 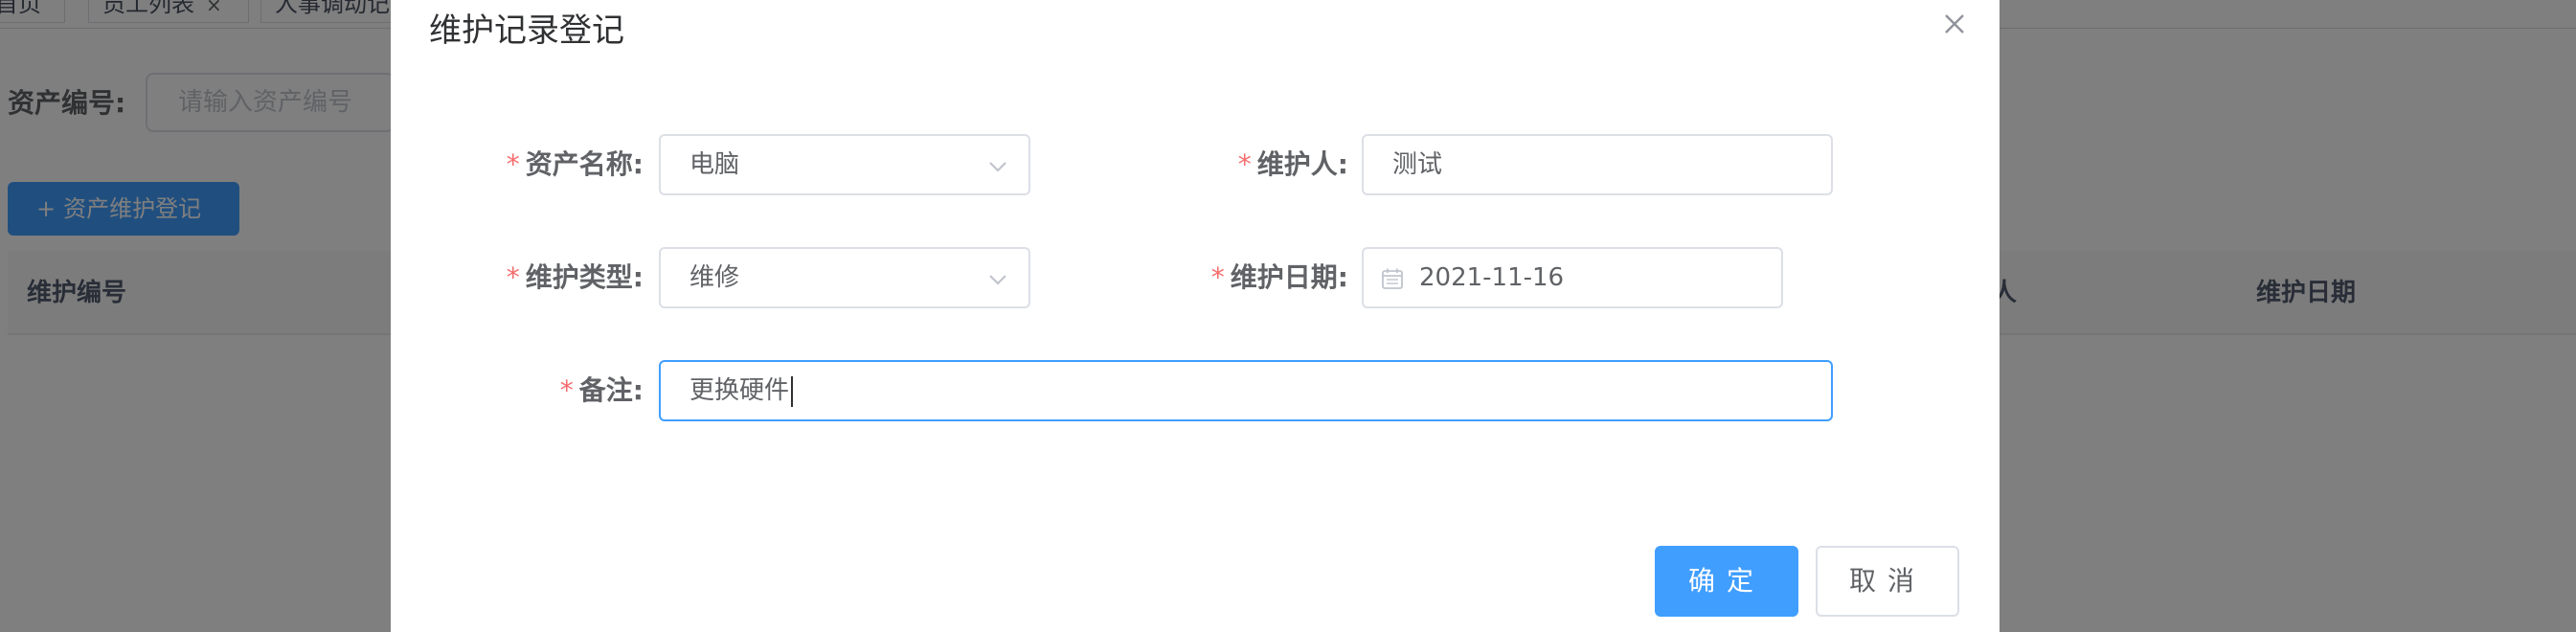 I want to click on remark-label-text: 备注:, so click(x=611, y=390).